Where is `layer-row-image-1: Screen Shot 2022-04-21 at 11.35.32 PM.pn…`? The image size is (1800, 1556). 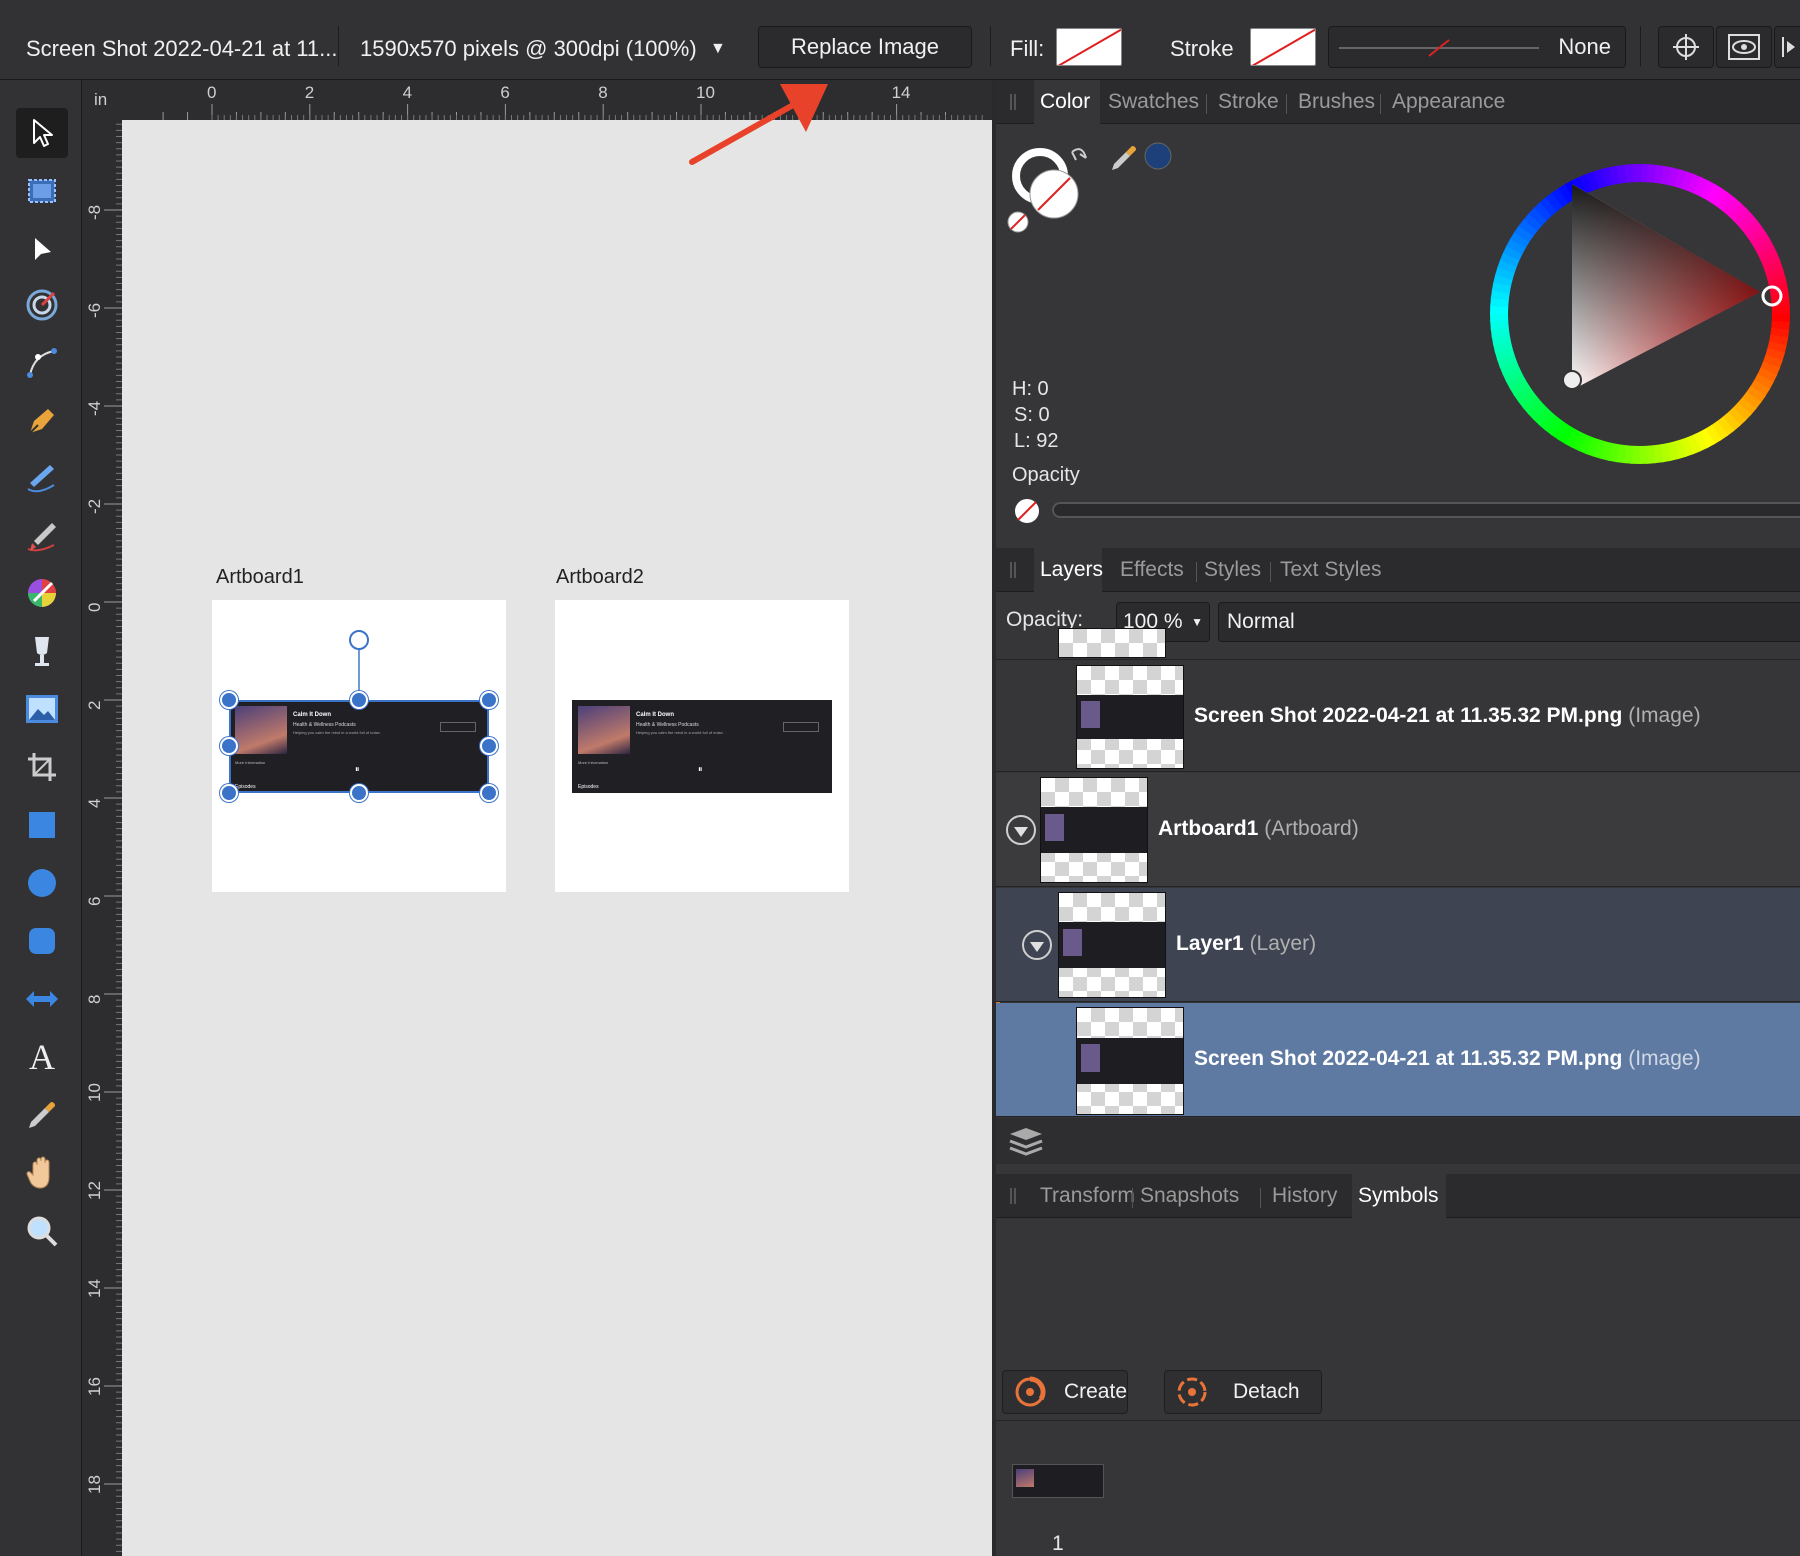
layer-row-image-1: Screen Shot 2022-04-21 at 11.35.32 PM.pn… is located at coordinates (1398, 716).